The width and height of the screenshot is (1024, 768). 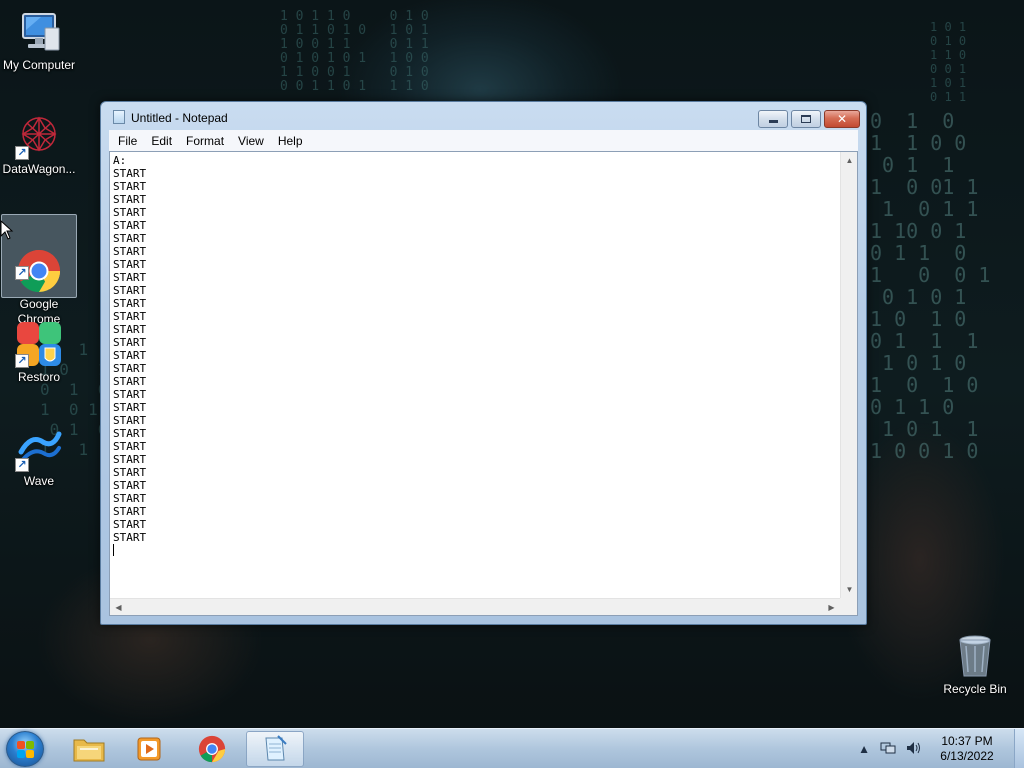 I want to click on taskbar-notepad-button, so click(x=275, y=749).